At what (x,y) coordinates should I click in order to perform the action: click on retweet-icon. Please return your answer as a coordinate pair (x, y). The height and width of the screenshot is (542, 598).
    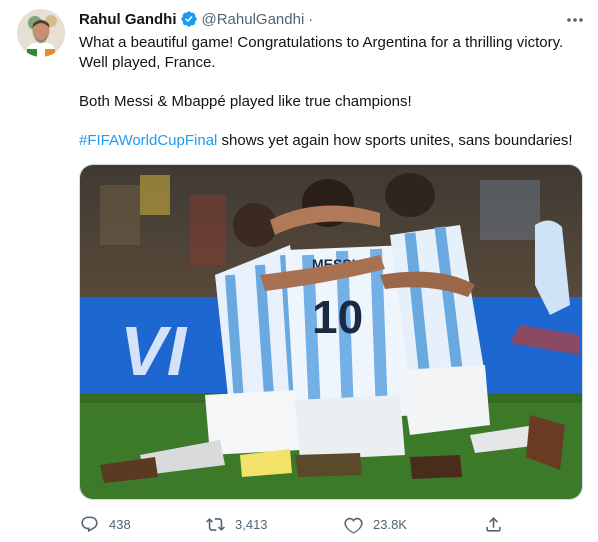
    Looking at the image, I should click on (215, 524).